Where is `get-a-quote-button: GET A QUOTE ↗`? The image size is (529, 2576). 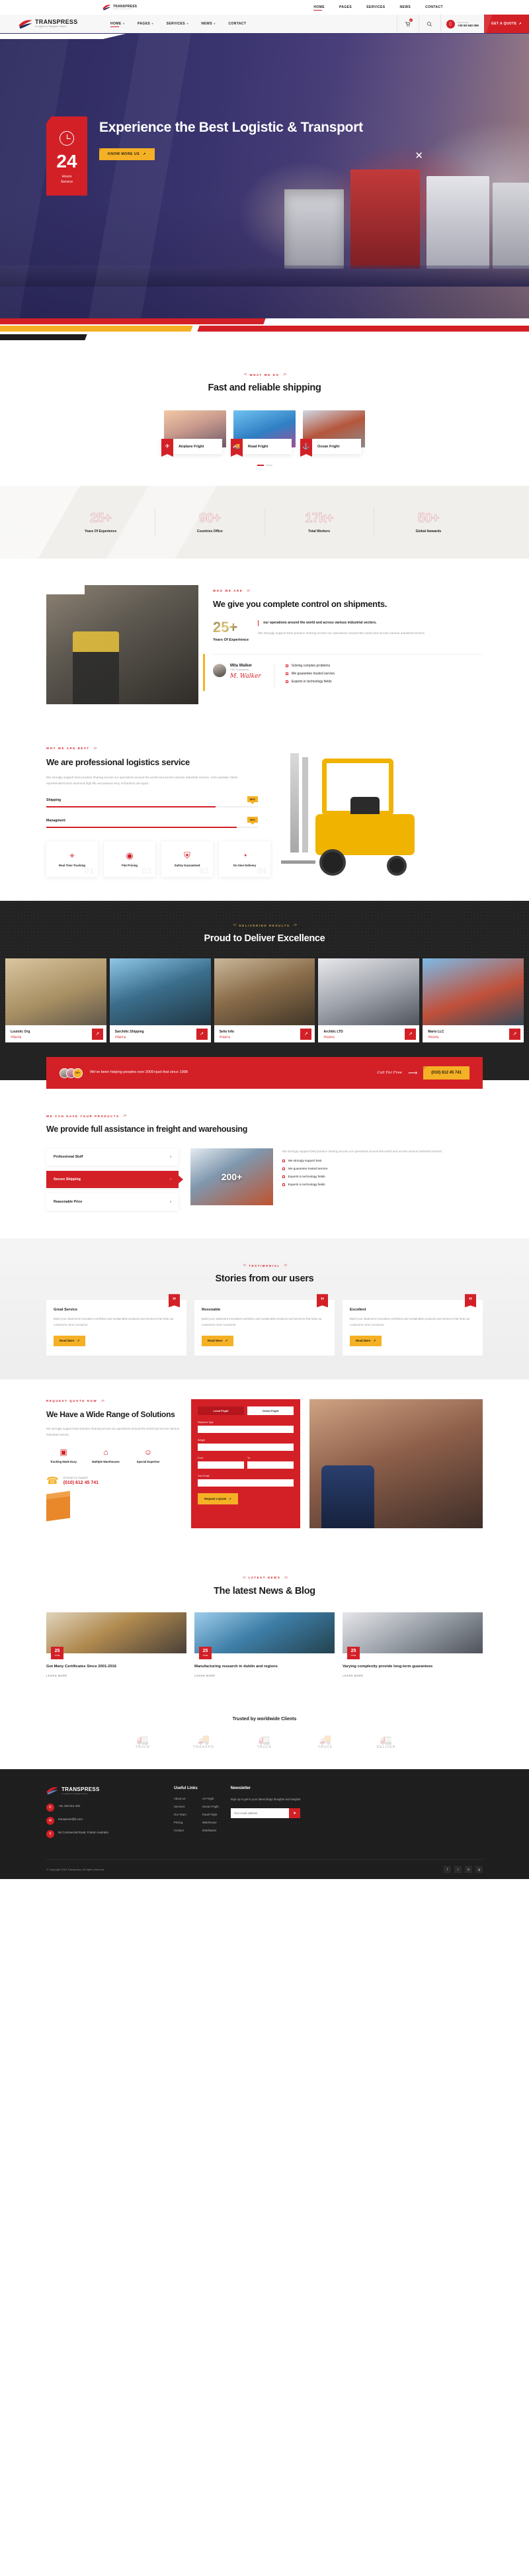 get-a-quote-button: GET A QUOTE ↗ is located at coordinates (506, 24).